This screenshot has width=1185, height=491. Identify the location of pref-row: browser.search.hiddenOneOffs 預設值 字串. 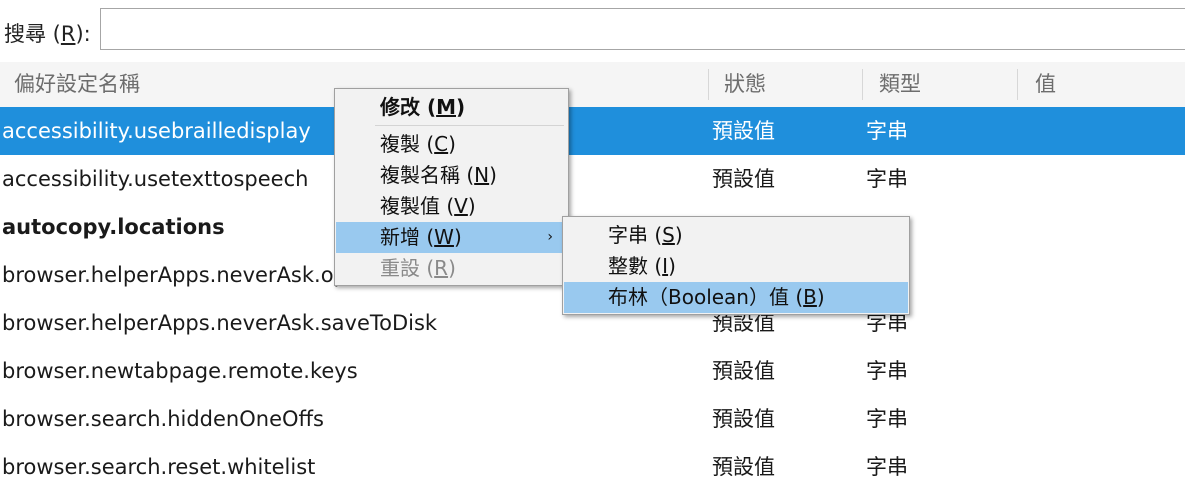
(592, 419).